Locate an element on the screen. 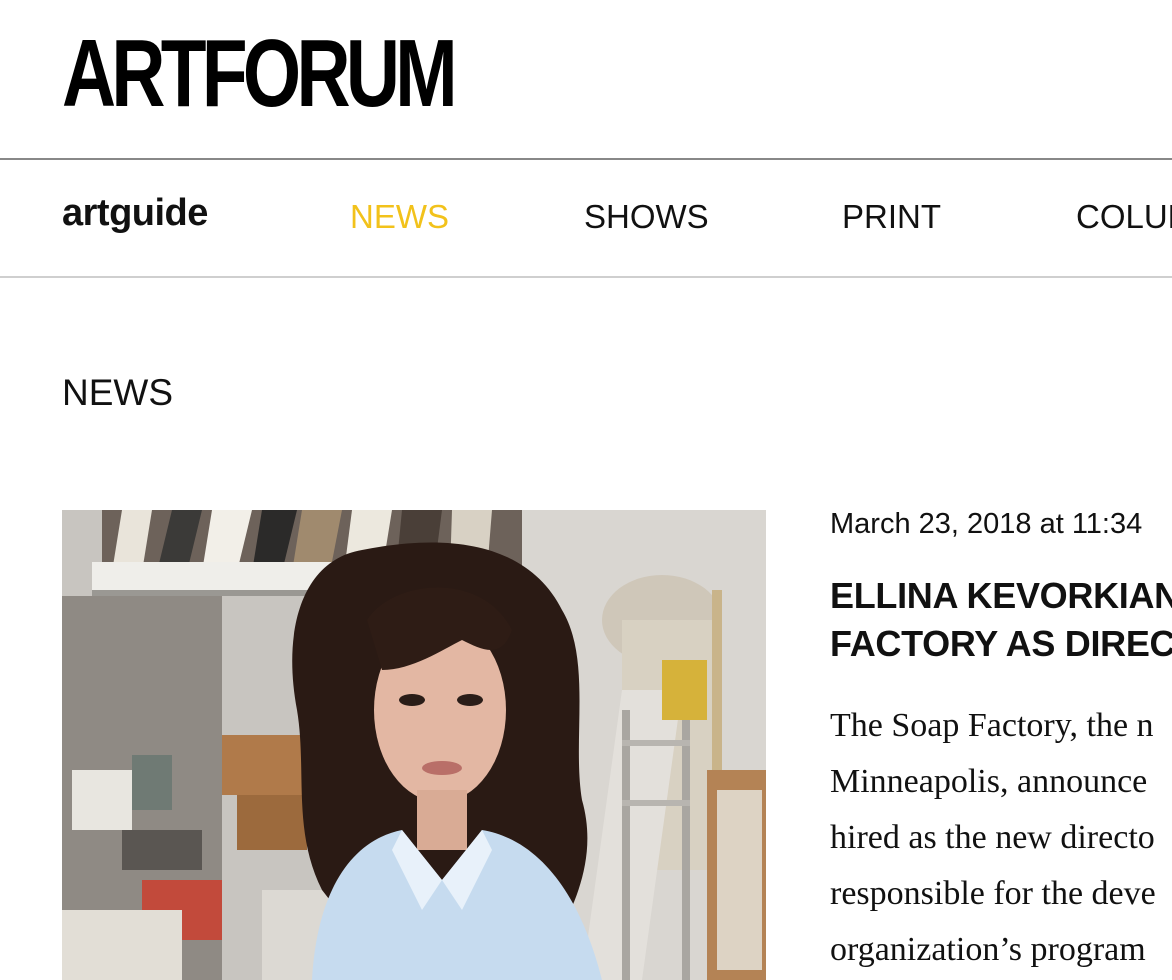 This screenshot has height=980, width=1172. headline-line: FACTORY AS DIRECT is located at coordinates (1001, 644).